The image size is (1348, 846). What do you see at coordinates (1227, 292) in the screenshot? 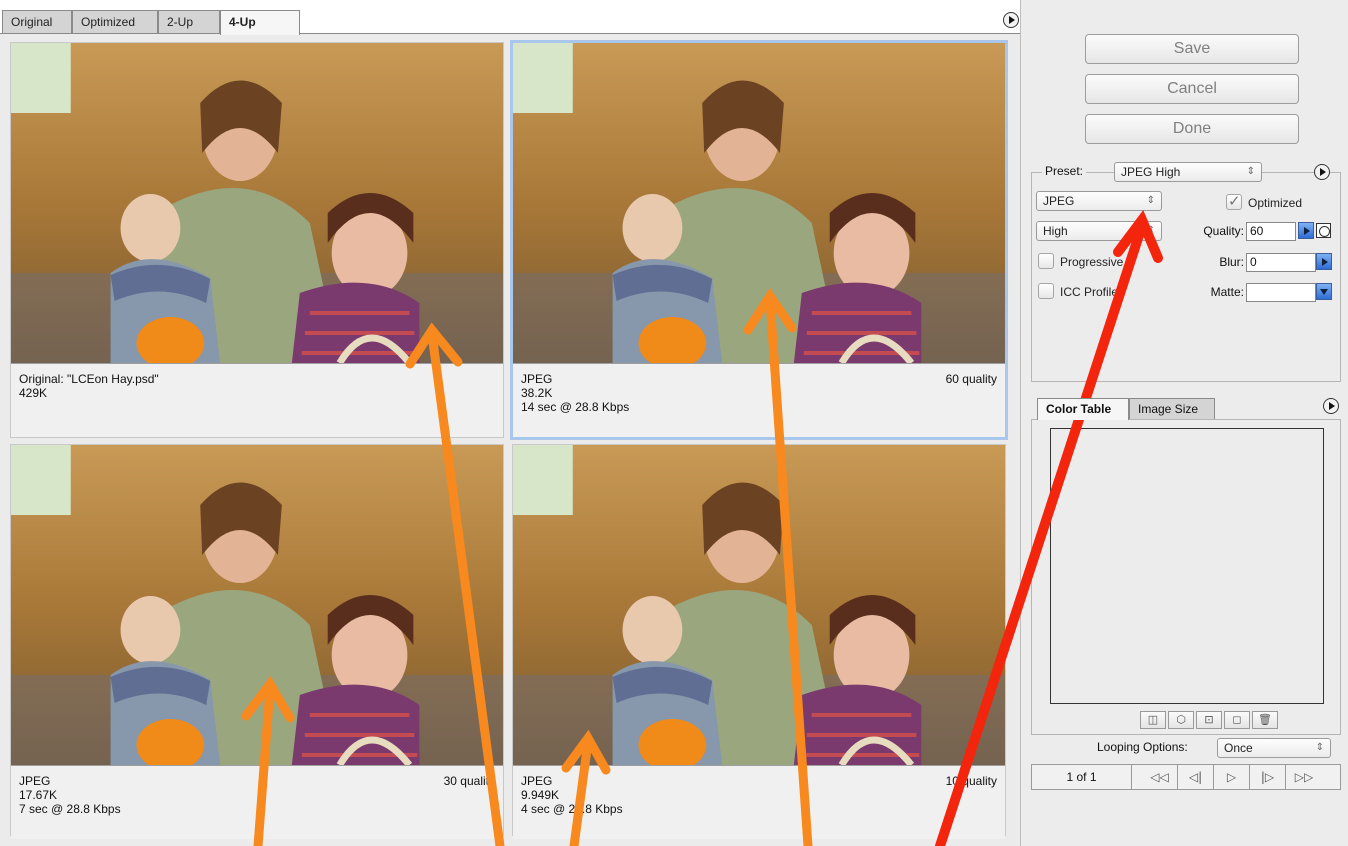
I see `matte-label: Matte:` at bounding box center [1227, 292].